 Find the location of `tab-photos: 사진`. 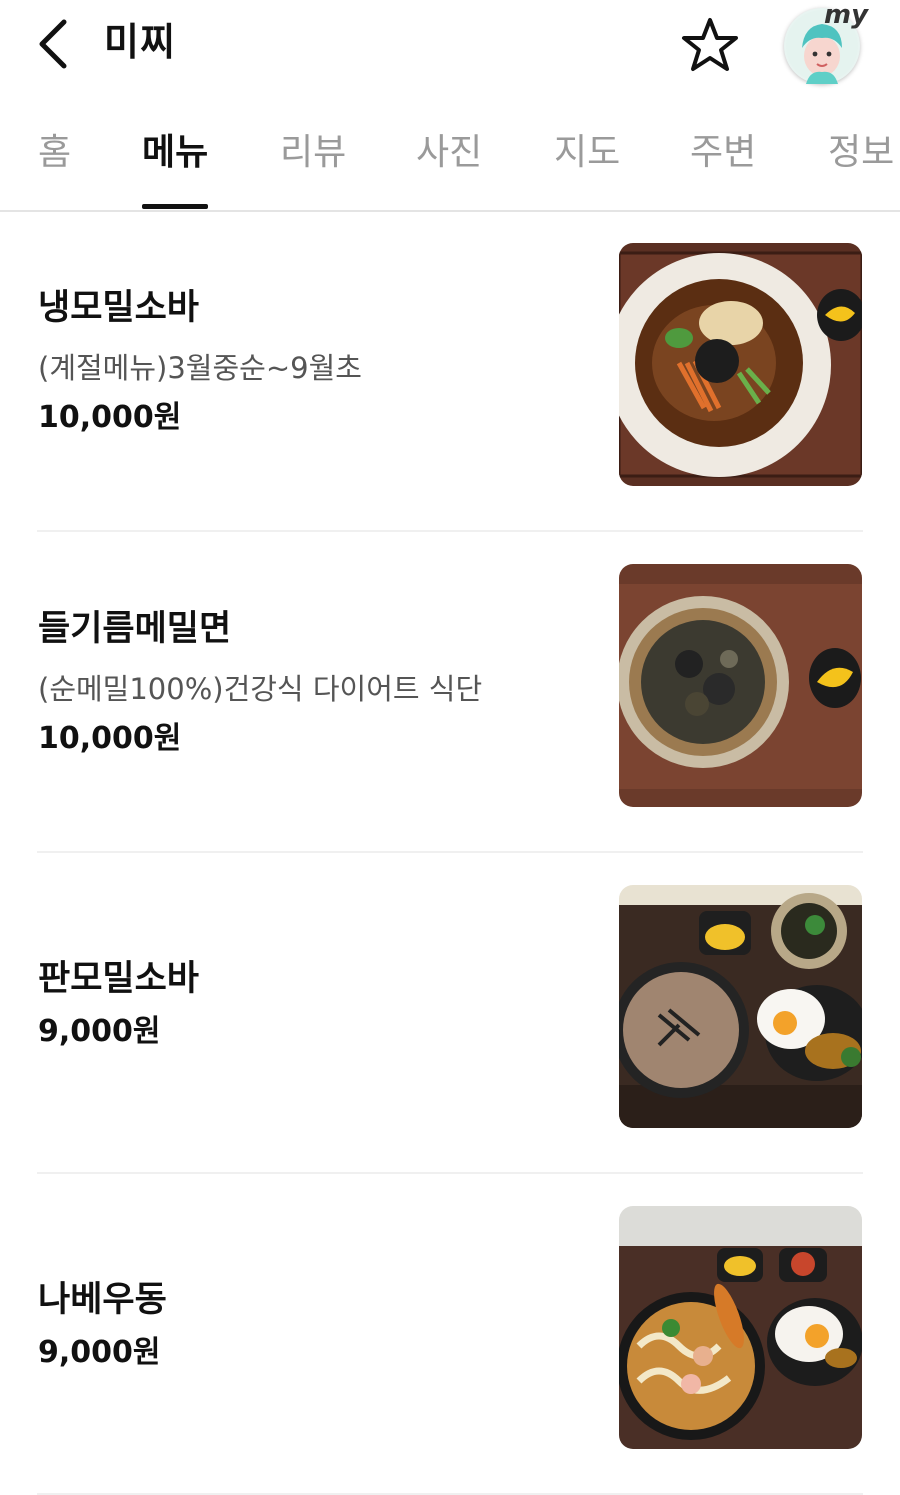

tab-photos: 사진 is located at coordinates (449, 153).